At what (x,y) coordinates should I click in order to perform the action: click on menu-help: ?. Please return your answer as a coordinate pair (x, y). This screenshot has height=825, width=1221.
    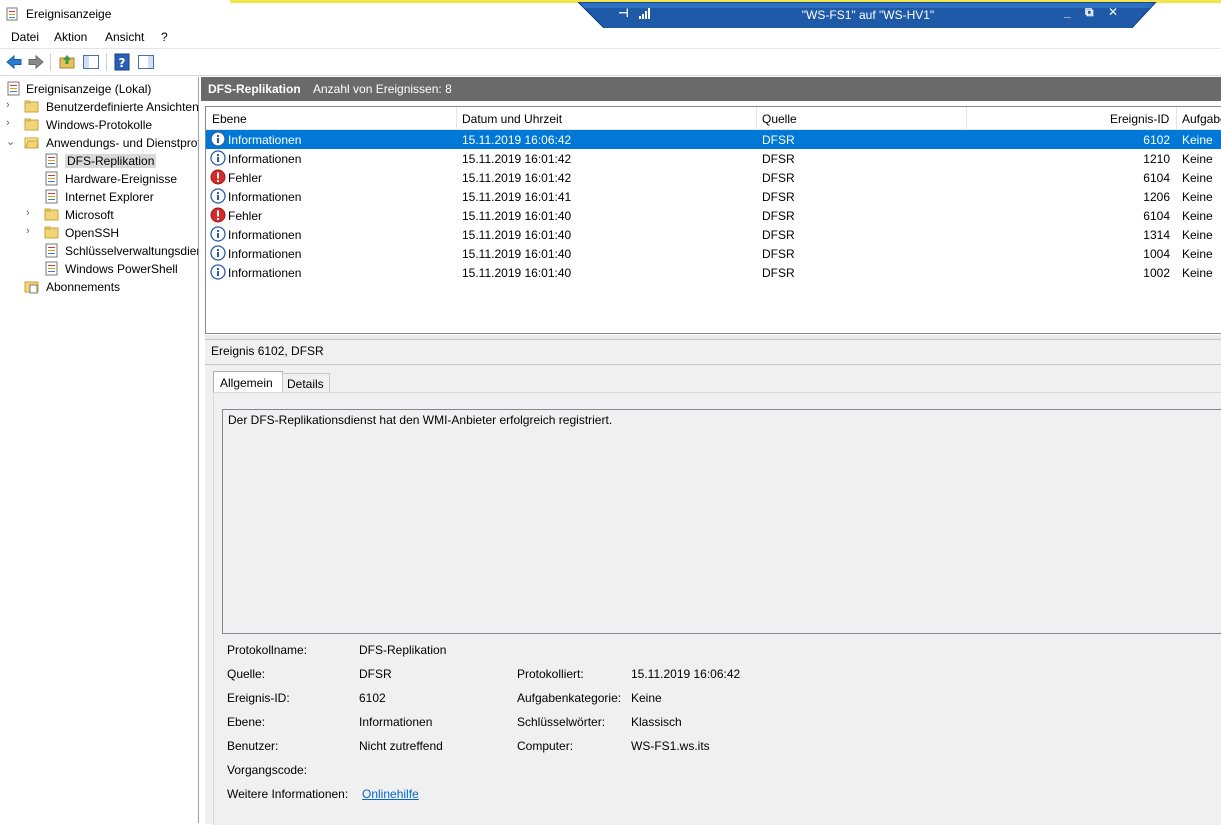
    Looking at the image, I should click on (164, 37).